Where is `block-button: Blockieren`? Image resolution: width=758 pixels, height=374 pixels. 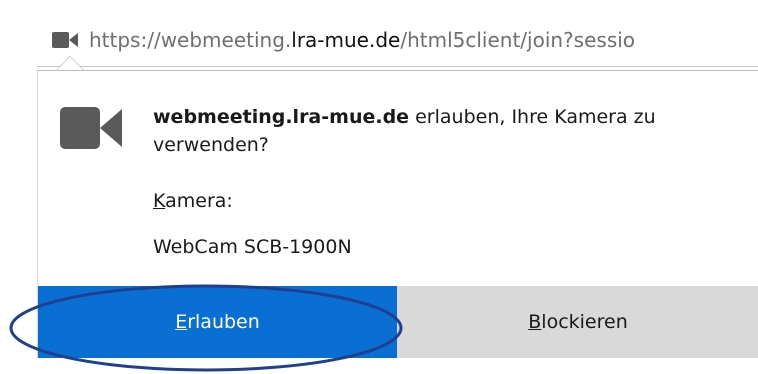 block-button: Blockieren is located at coordinates (577, 322).